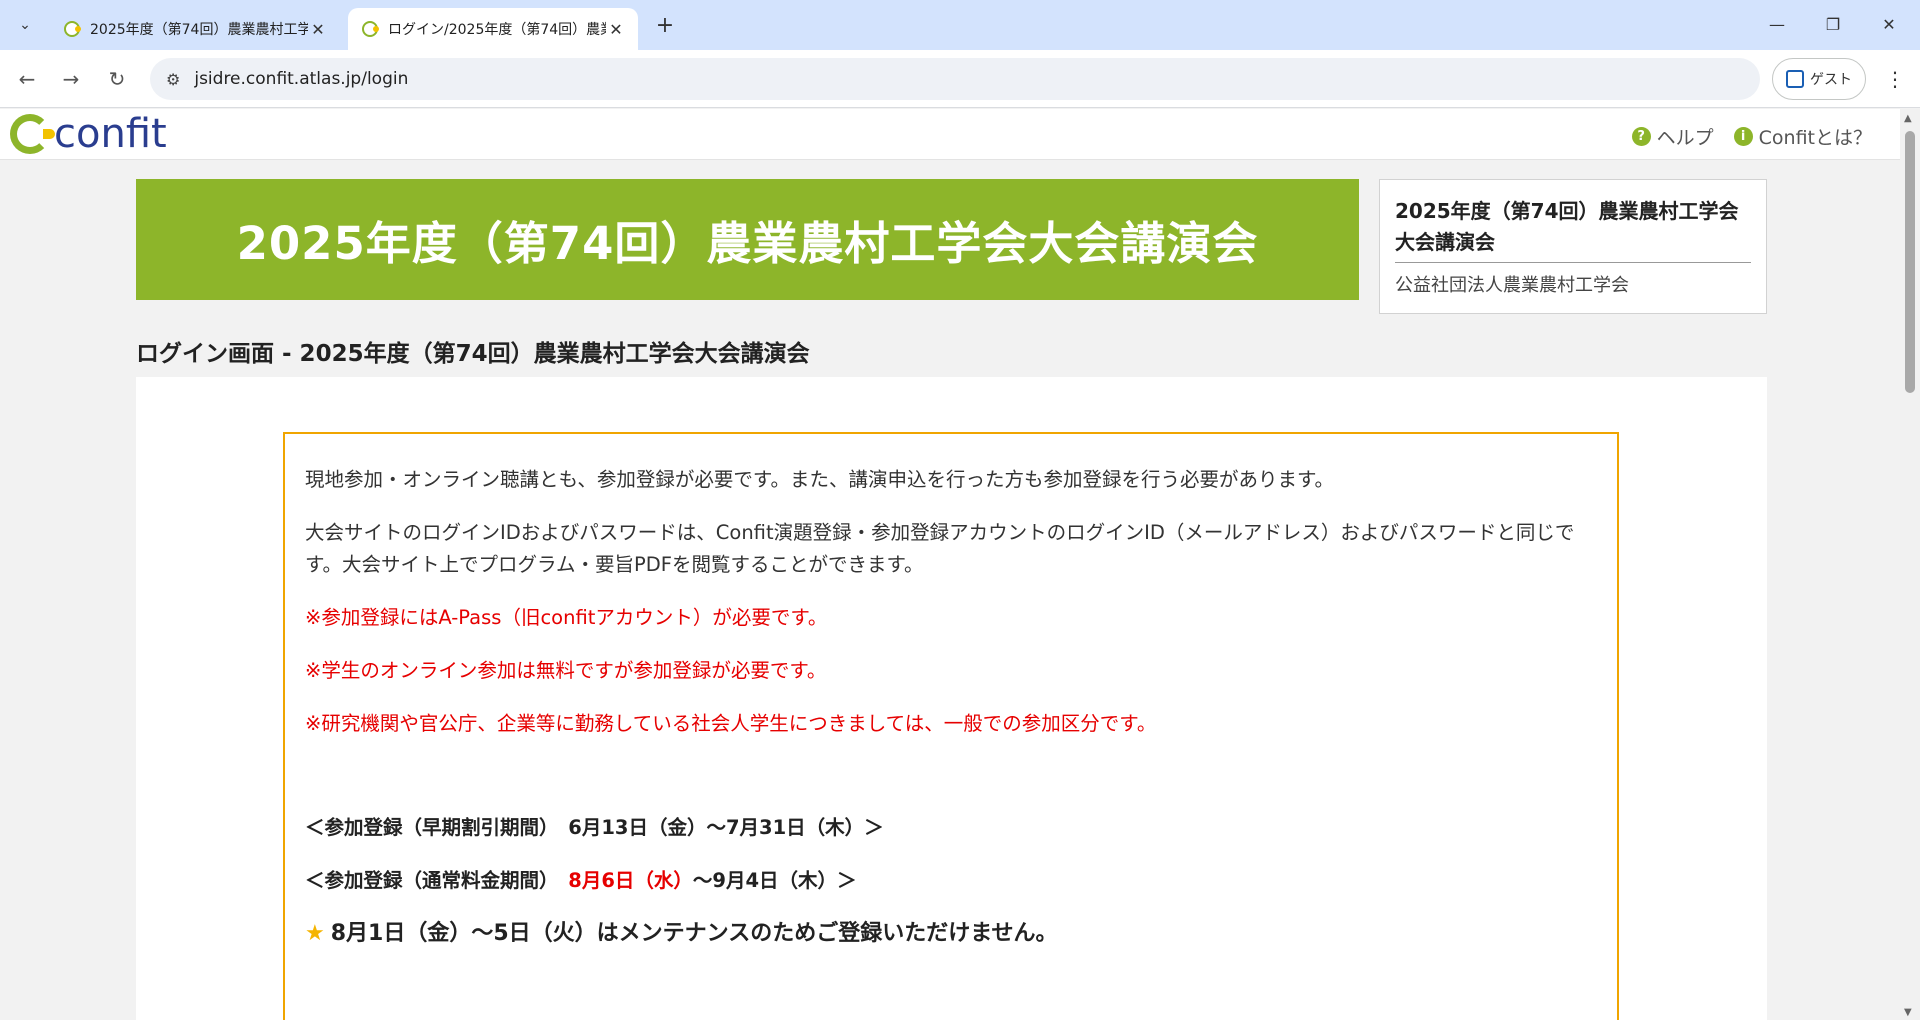 This screenshot has width=1920, height=1020. I want to click on header-links: ? ヘルプ i Confitとは？, so click(1751, 136).